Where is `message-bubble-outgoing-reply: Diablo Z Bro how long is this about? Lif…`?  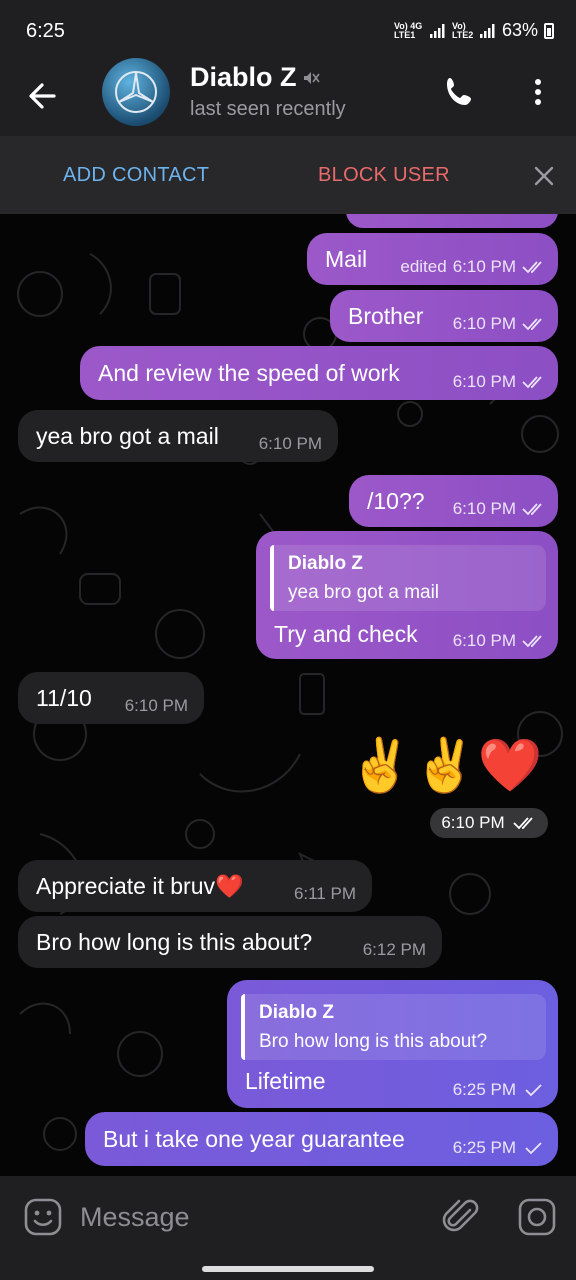 message-bubble-outgoing-reply: Diablo Z Bro how long is this about? Lif… is located at coordinates (392, 1044).